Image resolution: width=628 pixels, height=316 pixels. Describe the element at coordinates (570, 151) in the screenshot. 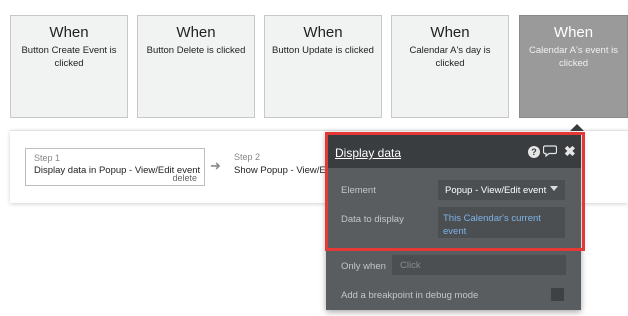

I see `close-icon: ✖` at that location.